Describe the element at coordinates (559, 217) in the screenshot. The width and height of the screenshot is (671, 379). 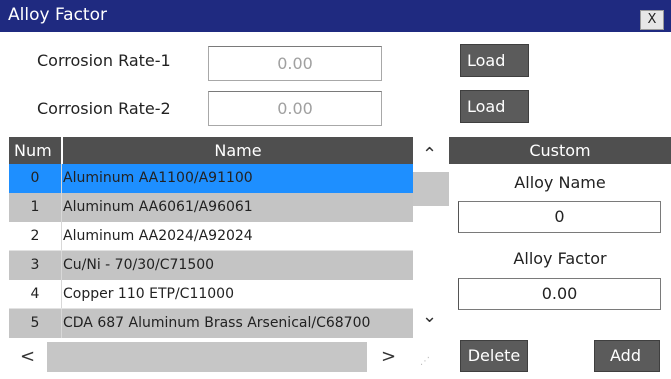
I see `alloy-name-field: 0` at that location.